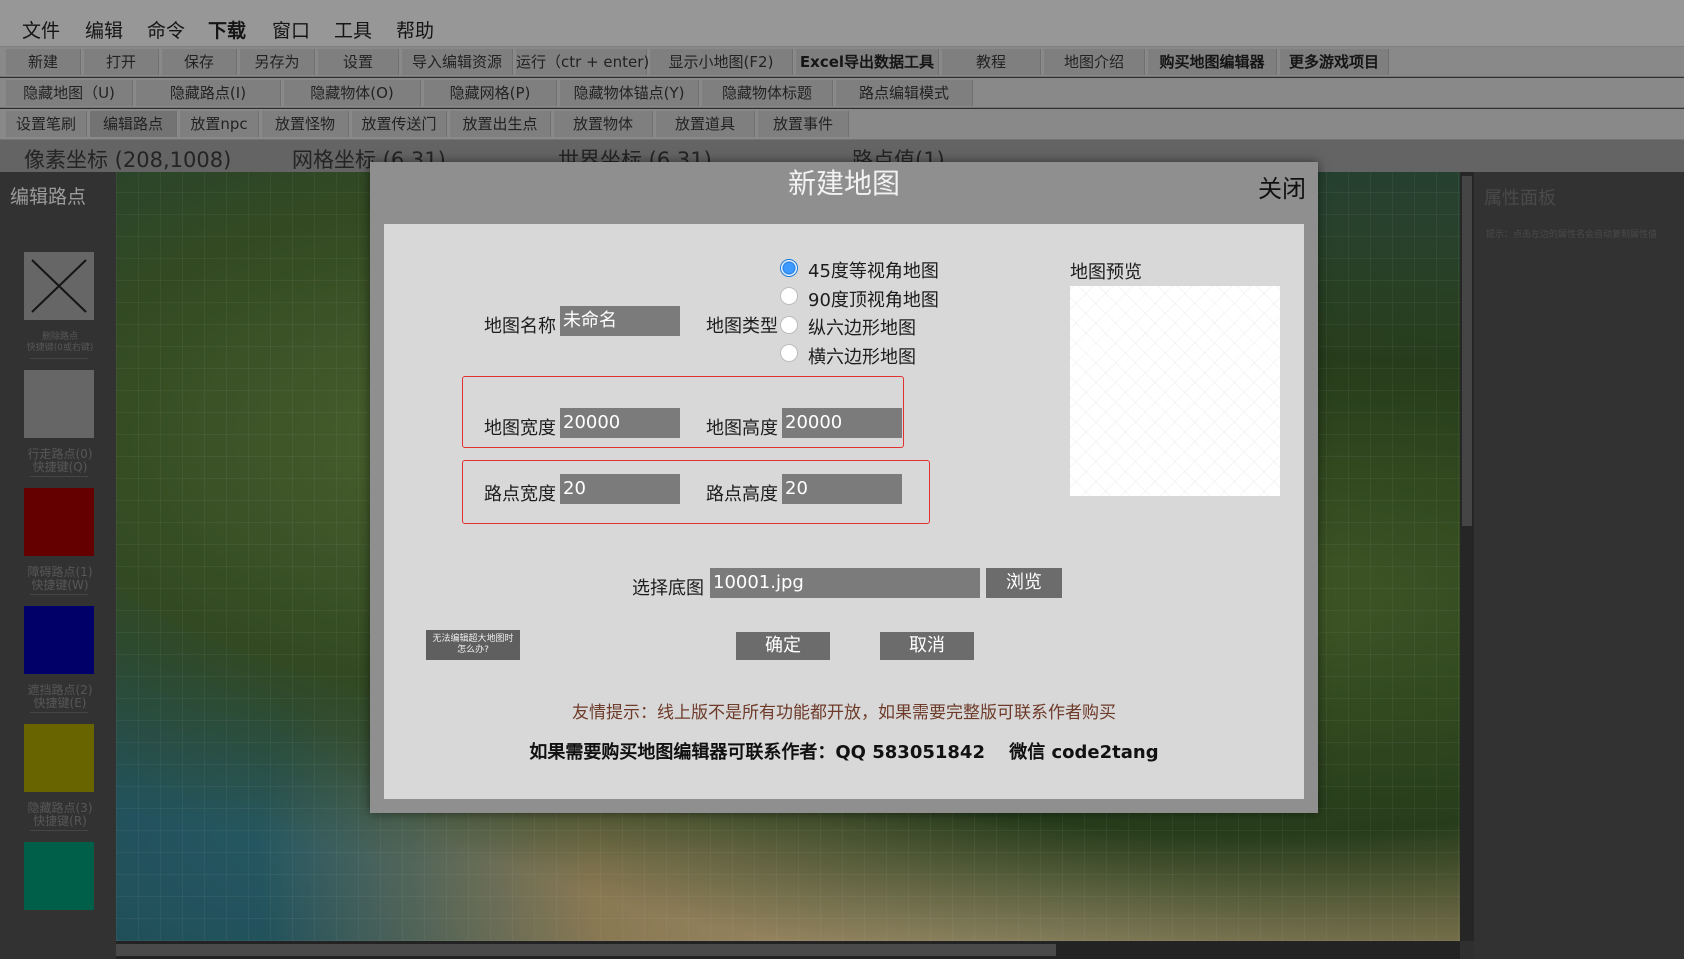  I want to click on map-type-option-hhex: 横六边形地图, so click(862, 357).